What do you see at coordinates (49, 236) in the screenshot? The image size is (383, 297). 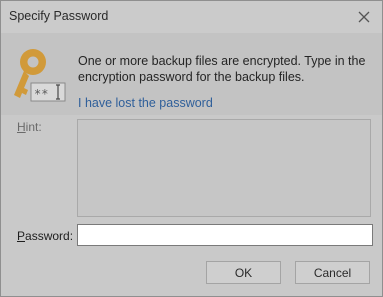 I see `password-label-text: assword:` at bounding box center [49, 236].